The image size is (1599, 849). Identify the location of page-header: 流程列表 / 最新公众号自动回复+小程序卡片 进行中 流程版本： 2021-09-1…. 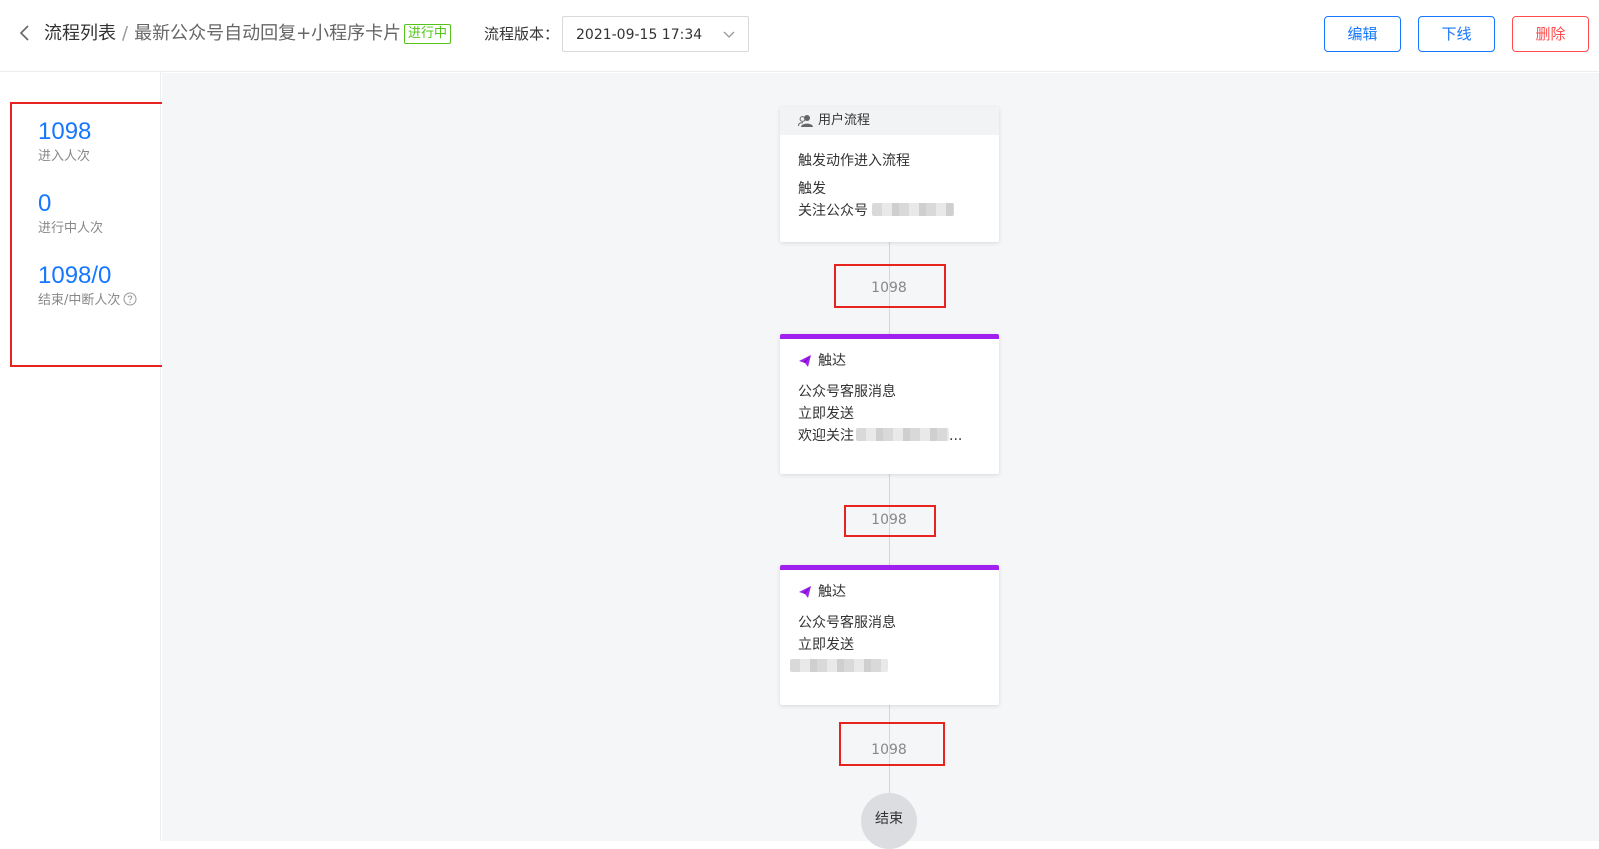
(799, 36).